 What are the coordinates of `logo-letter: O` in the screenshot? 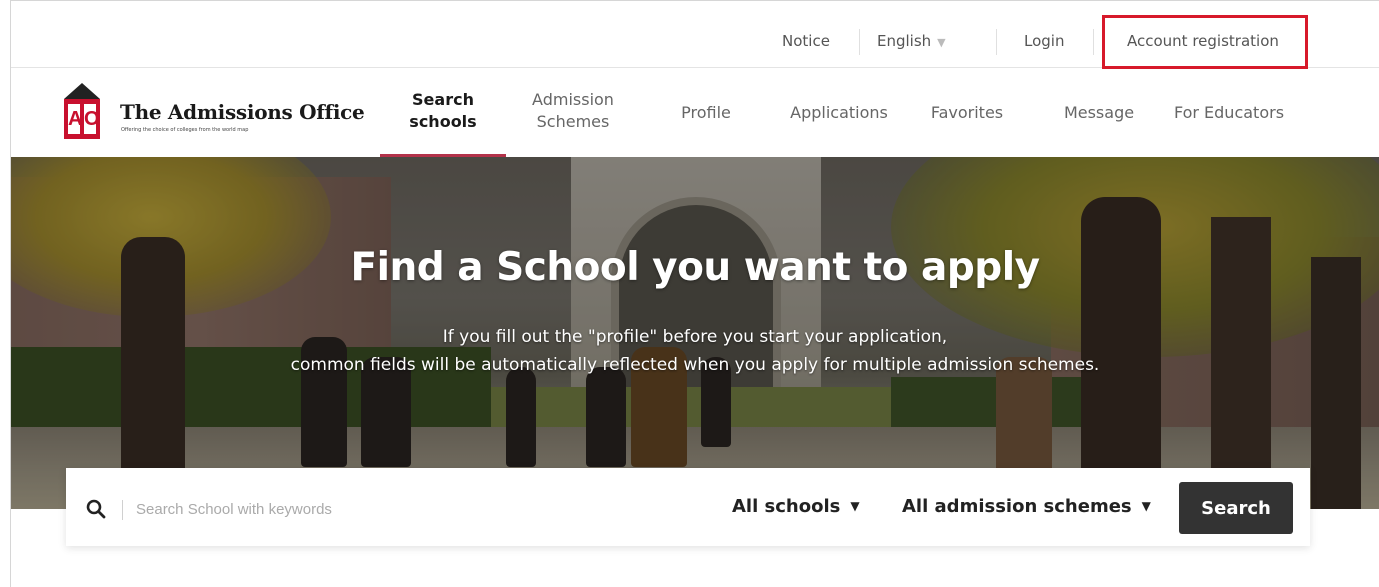 It's located at (92, 119).